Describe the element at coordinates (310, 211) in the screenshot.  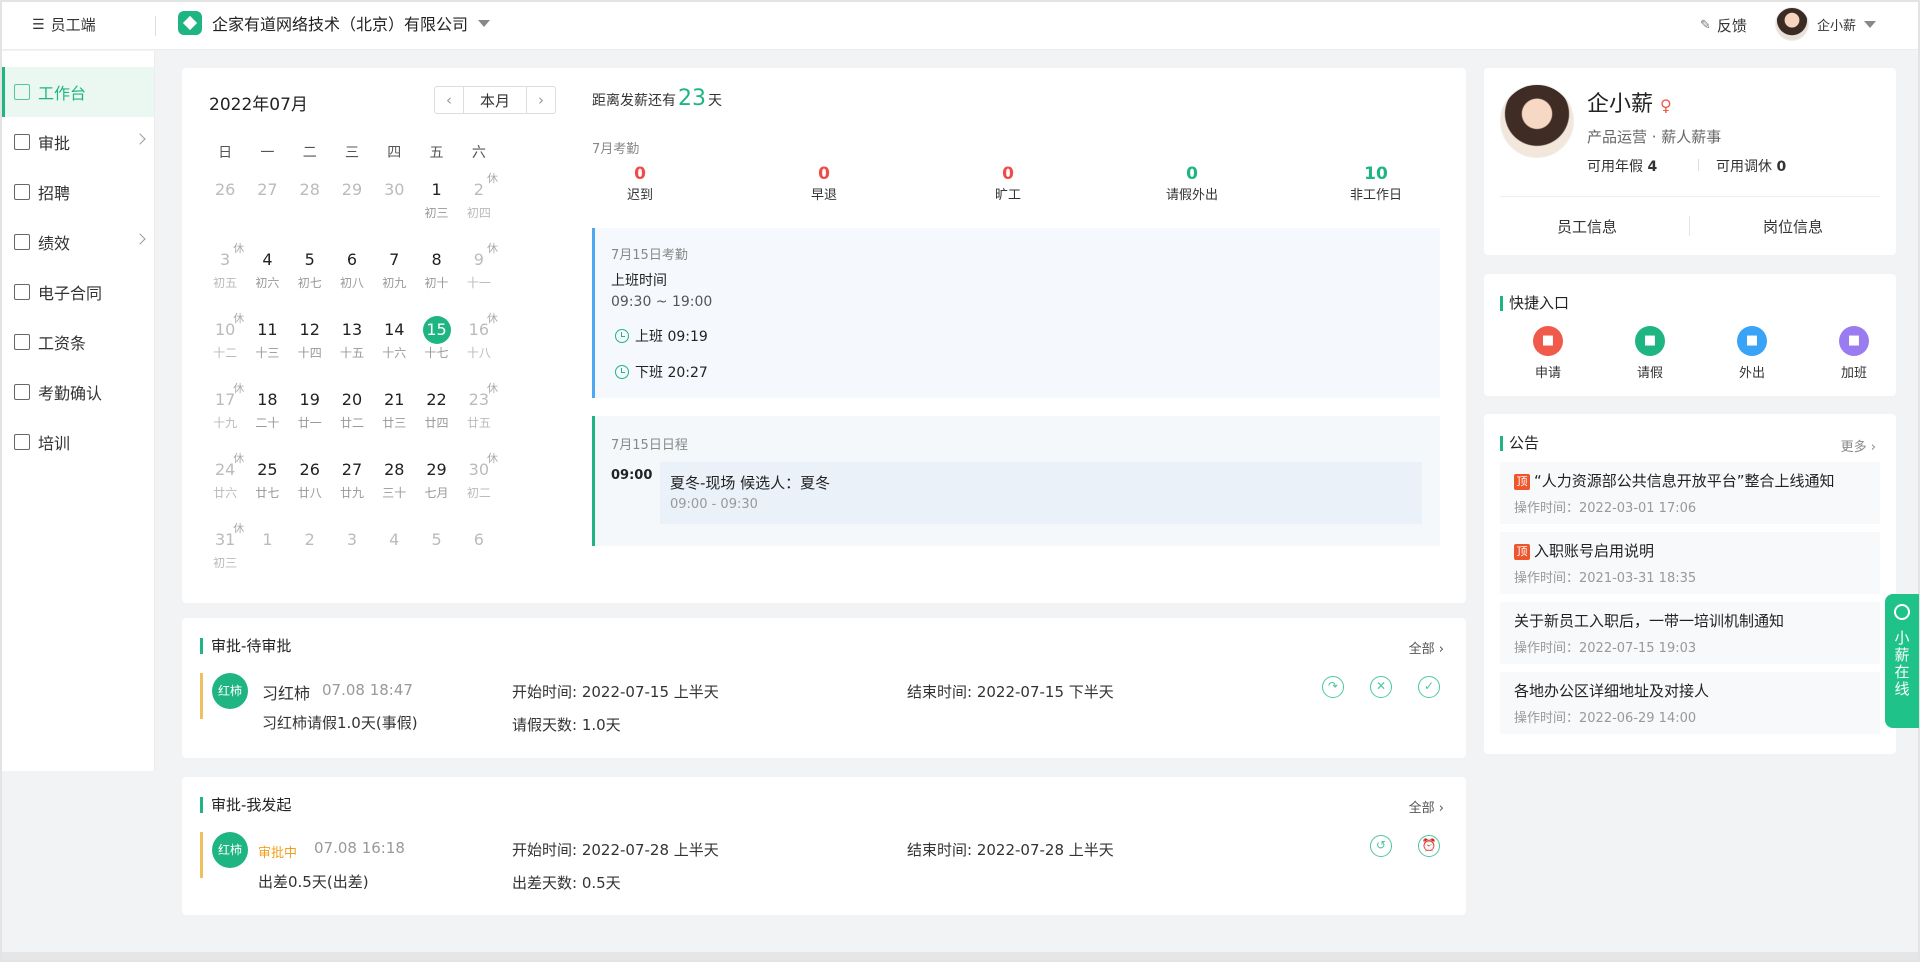
I see `calendar-day: 28` at that location.